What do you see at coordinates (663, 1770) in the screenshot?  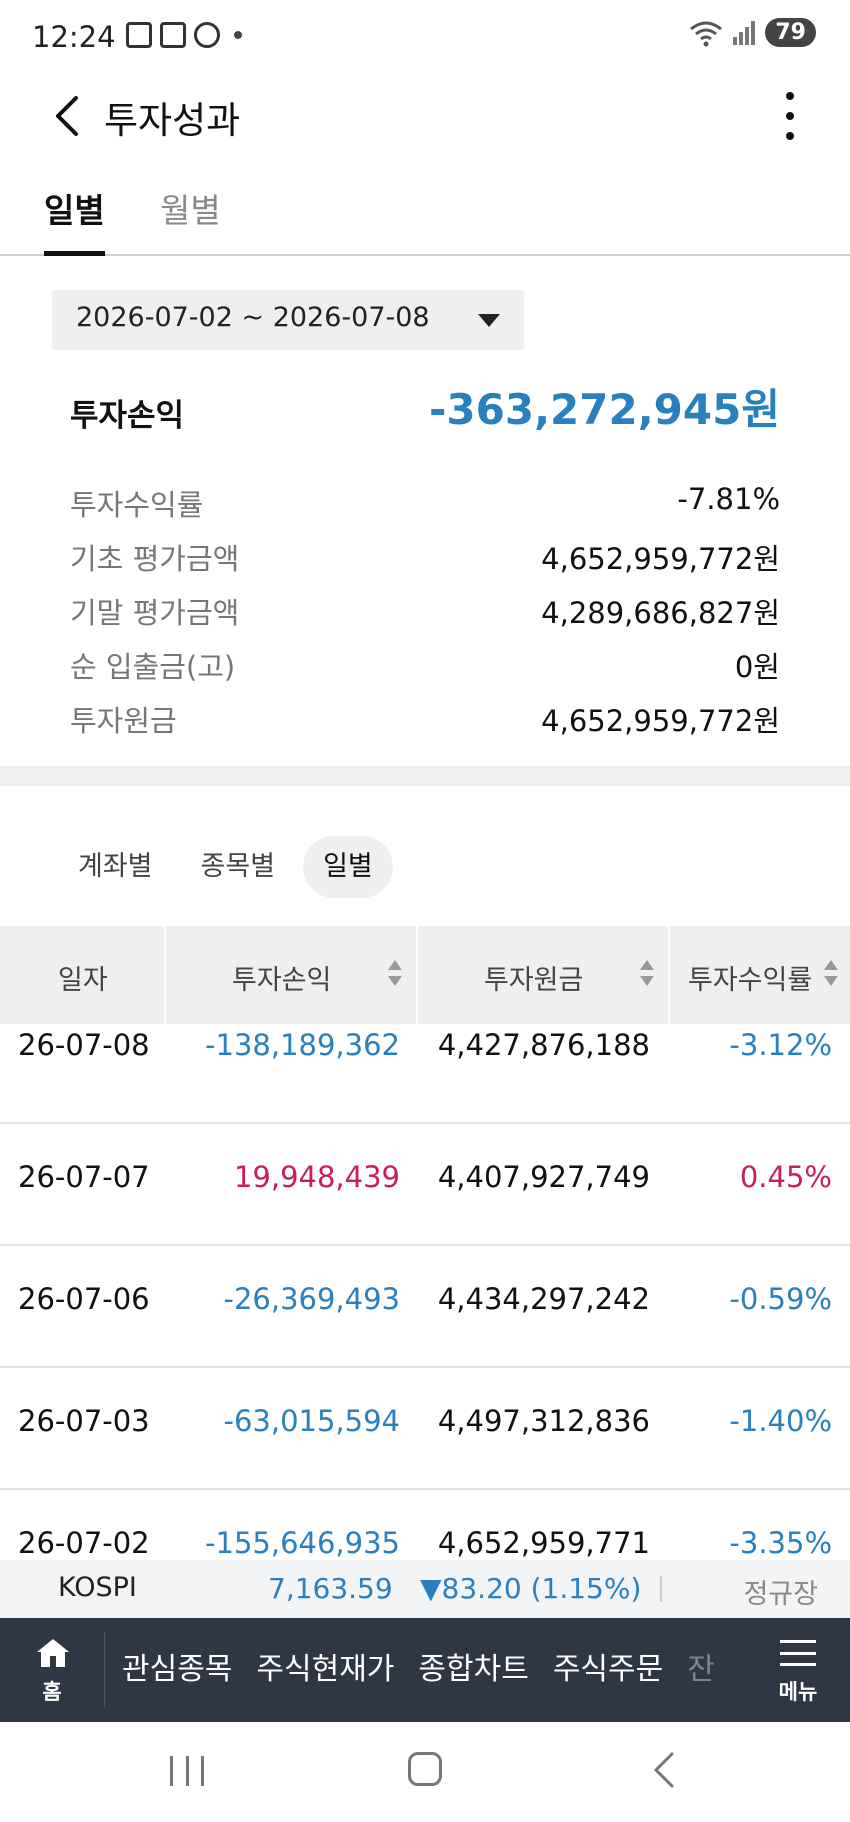 I see `system-back-button` at bounding box center [663, 1770].